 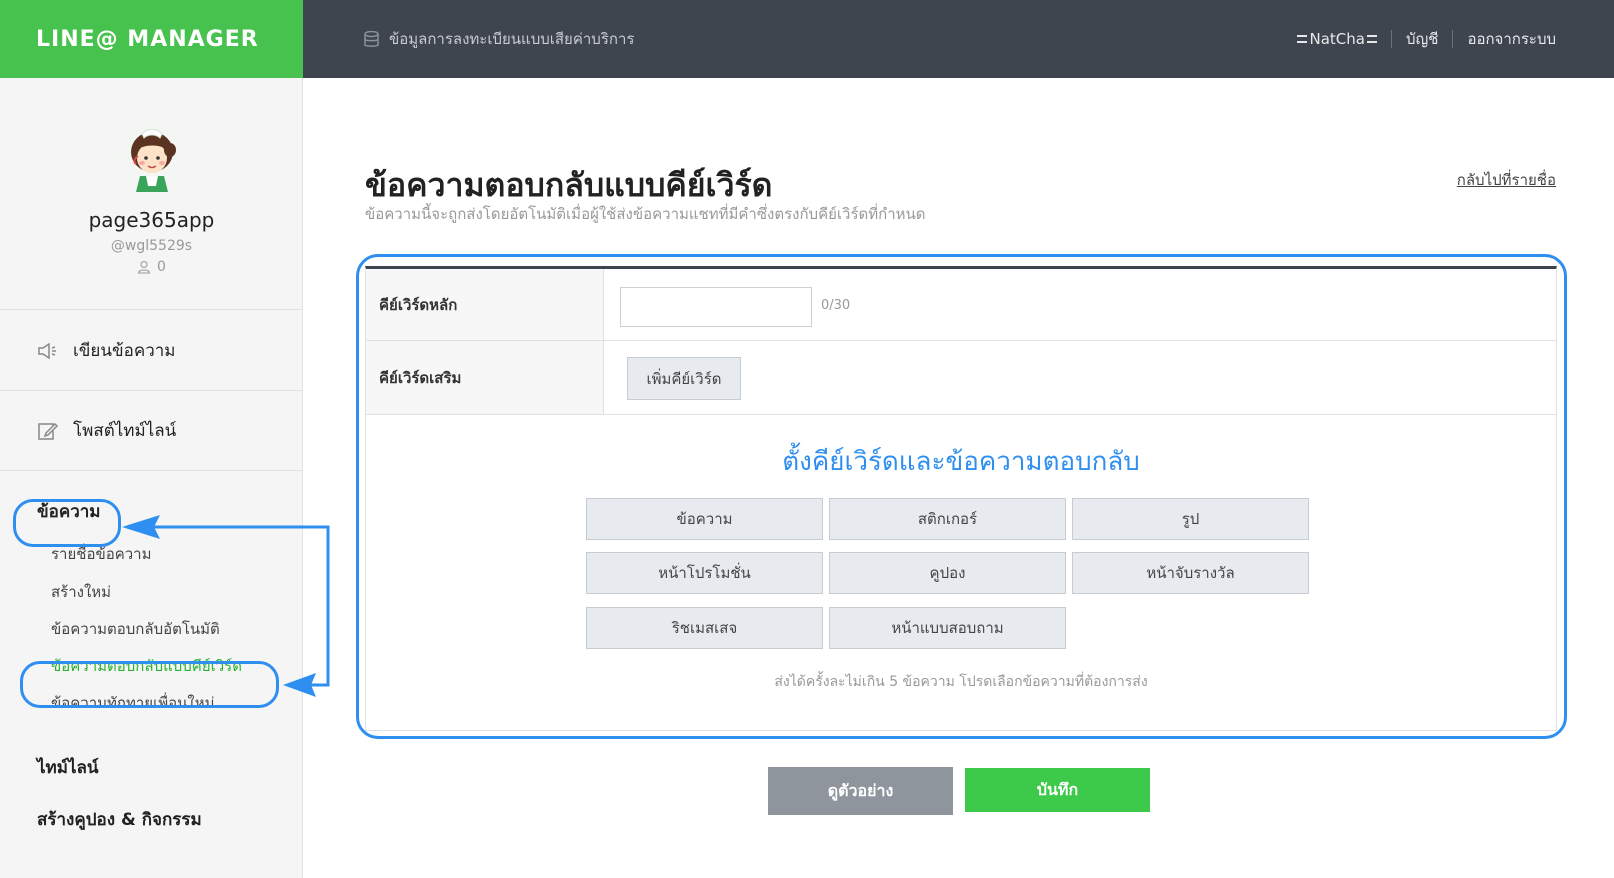 I want to click on megaphone-icon, so click(x=47, y=350).